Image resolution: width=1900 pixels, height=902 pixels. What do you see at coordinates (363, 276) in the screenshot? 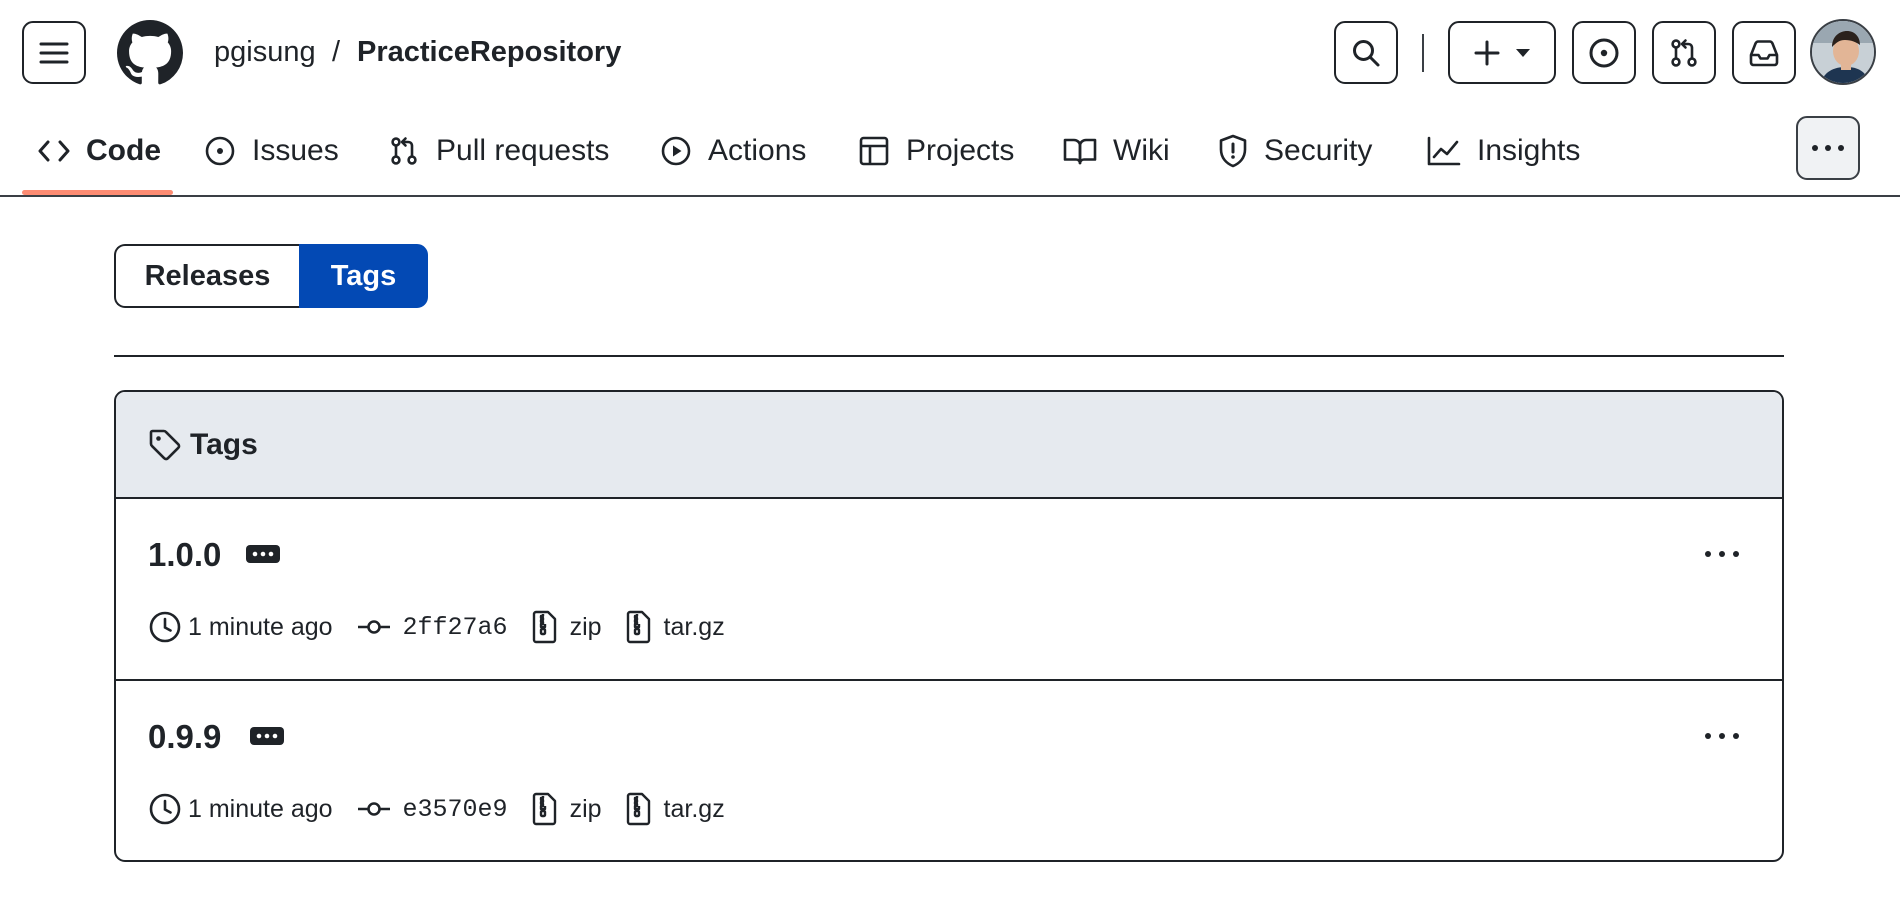
I see `tags-button: Tags` at bounding box center [363, 276].